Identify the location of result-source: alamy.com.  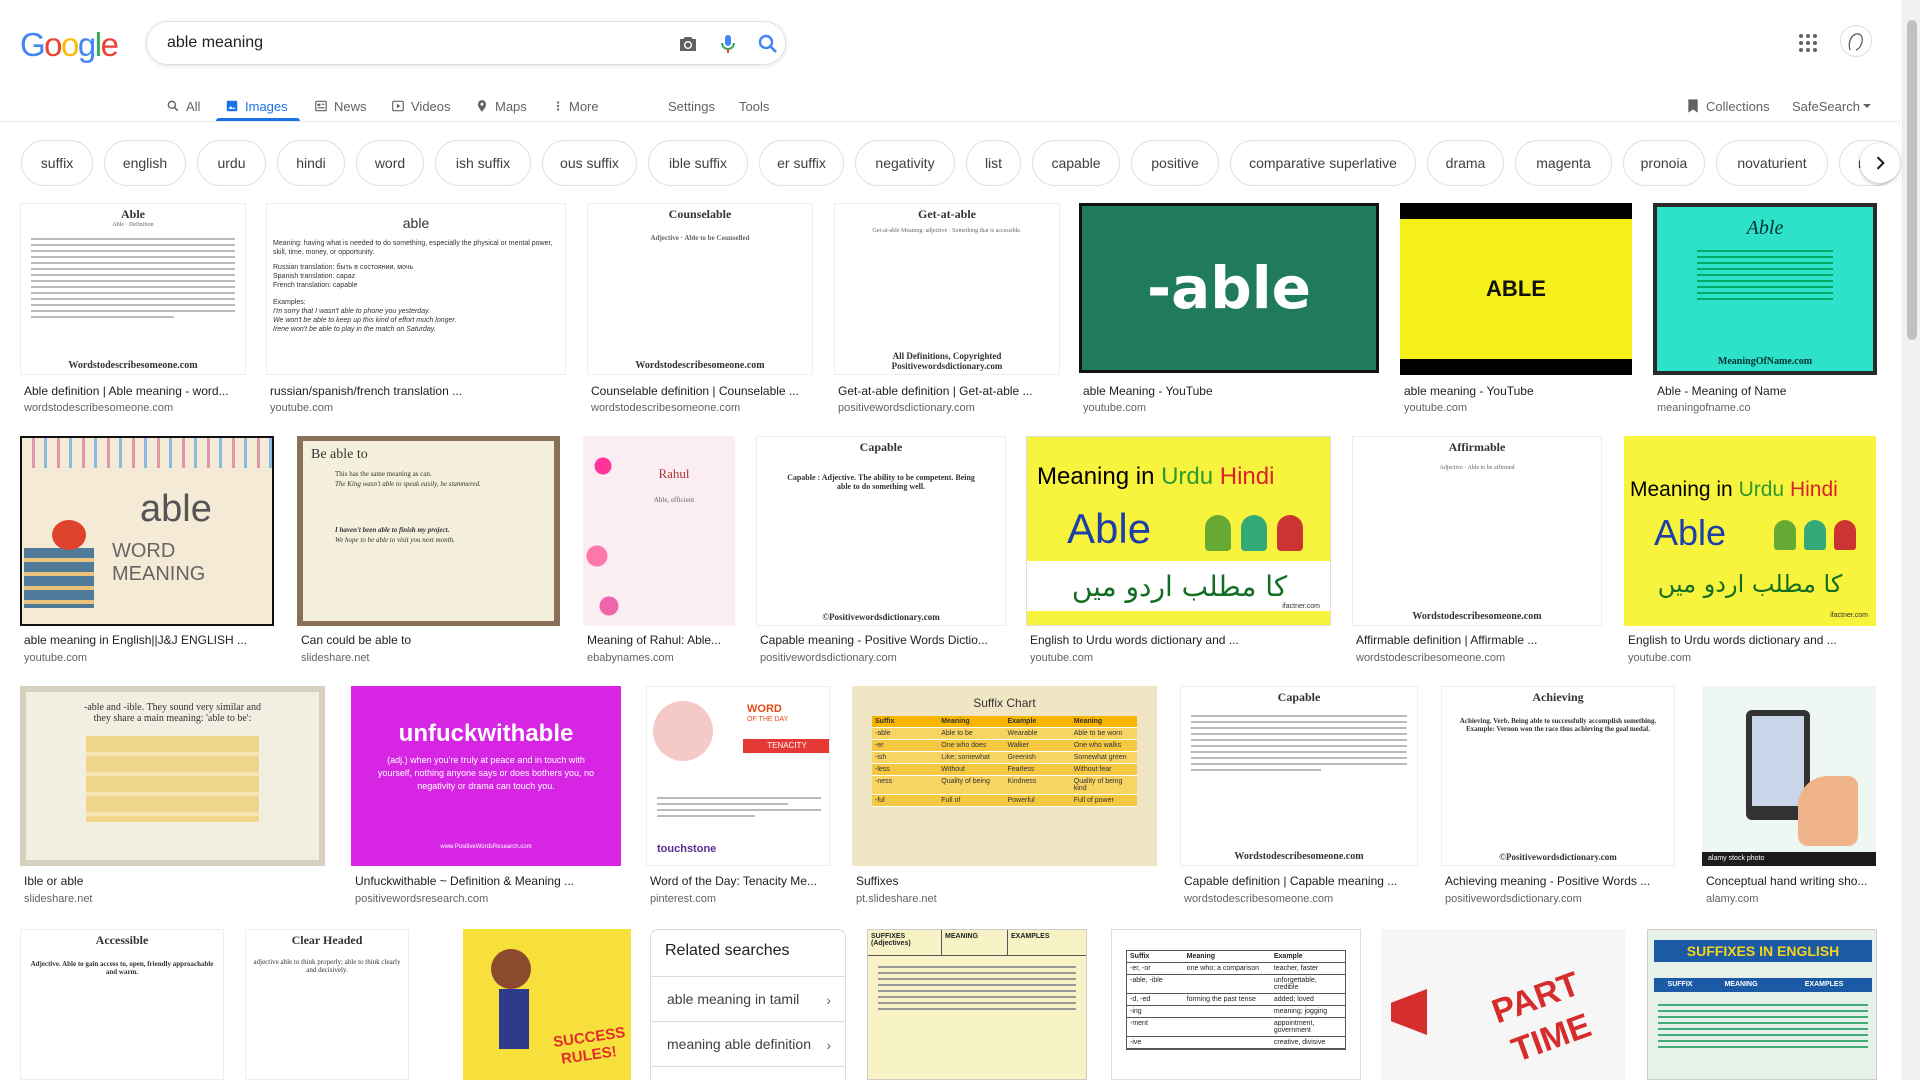
(1791, 899).